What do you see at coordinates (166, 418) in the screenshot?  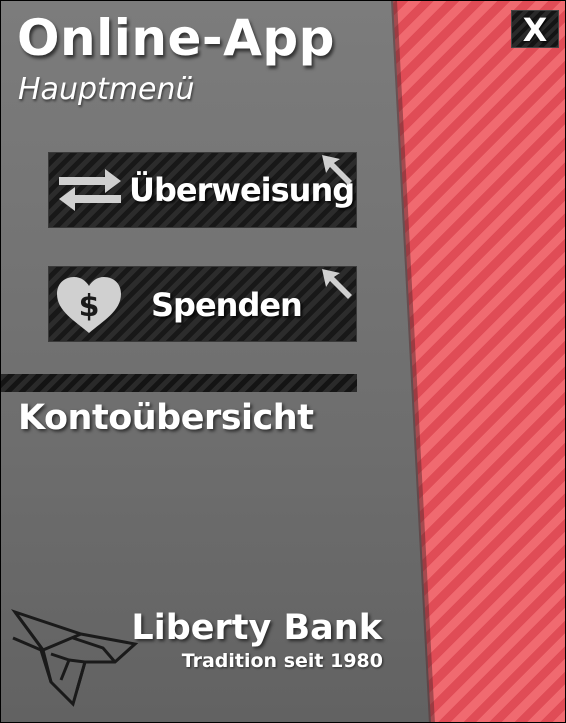 I see `account-overview-heading: Kontoübersicht` at bounding box center [166, 418].